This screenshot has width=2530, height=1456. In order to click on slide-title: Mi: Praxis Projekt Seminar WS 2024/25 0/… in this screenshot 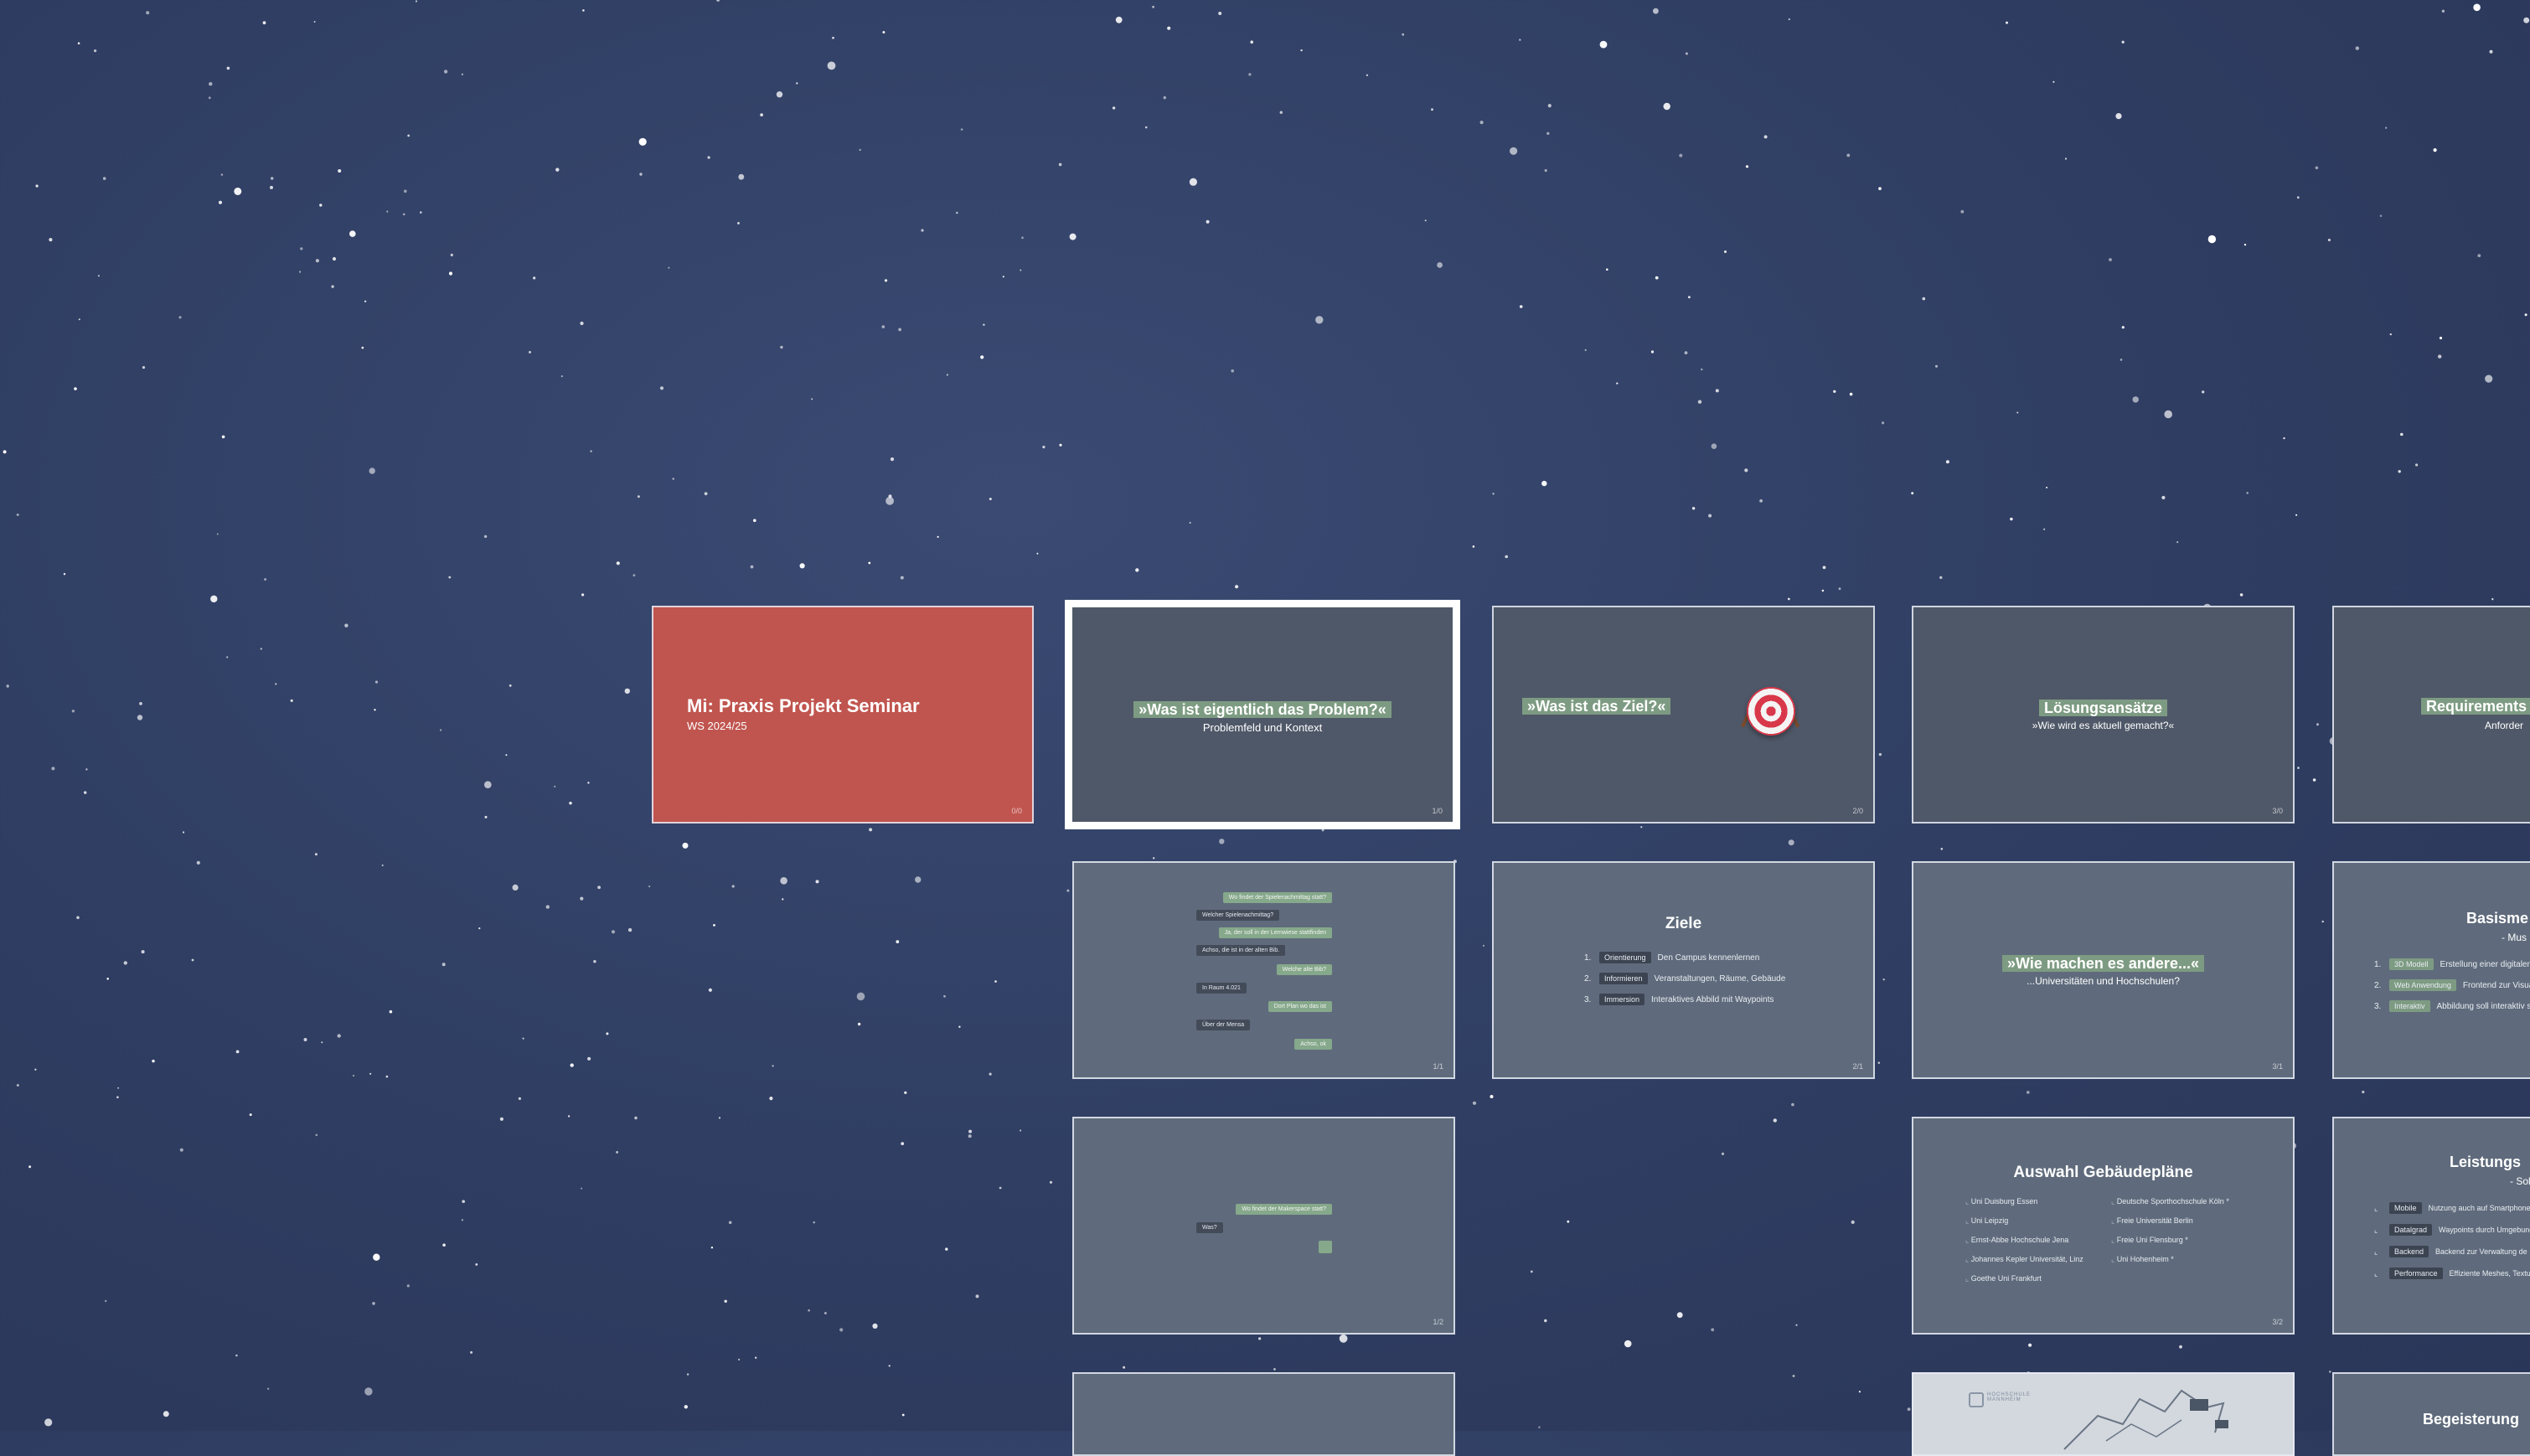, I will do `click(843, 715)`.